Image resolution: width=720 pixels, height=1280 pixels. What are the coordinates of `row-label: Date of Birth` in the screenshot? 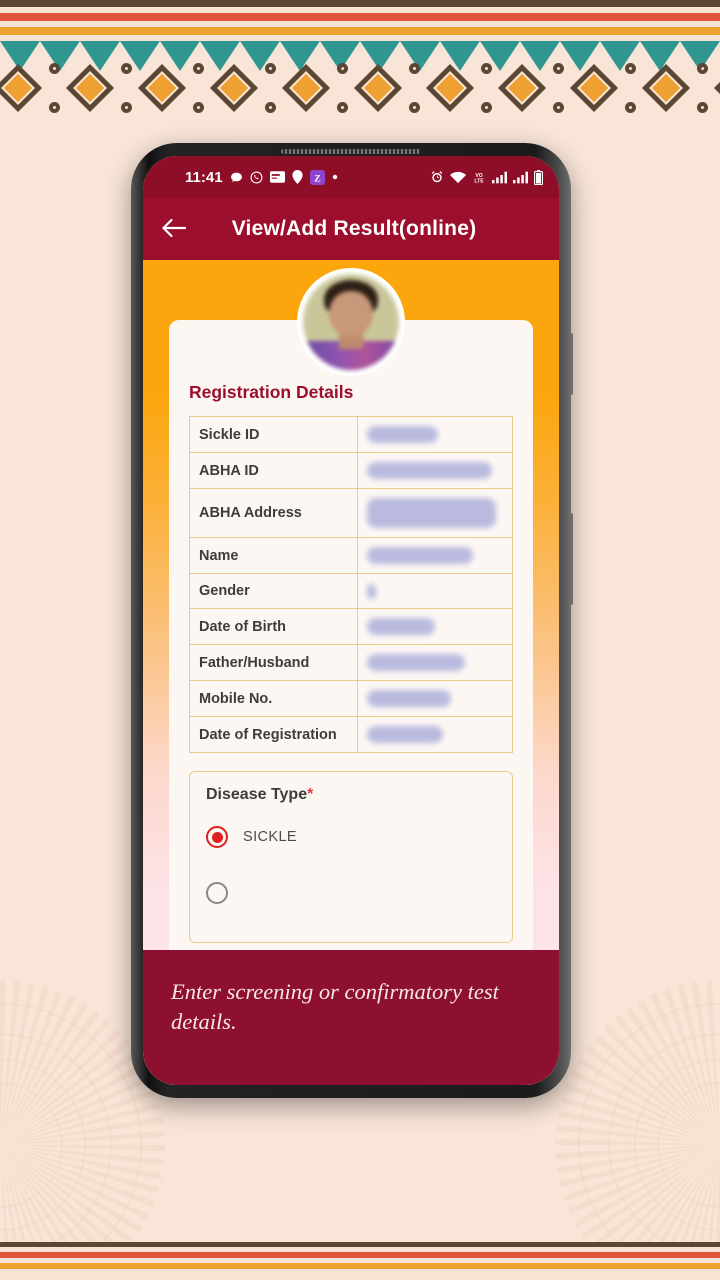 It's located at (273, 626).